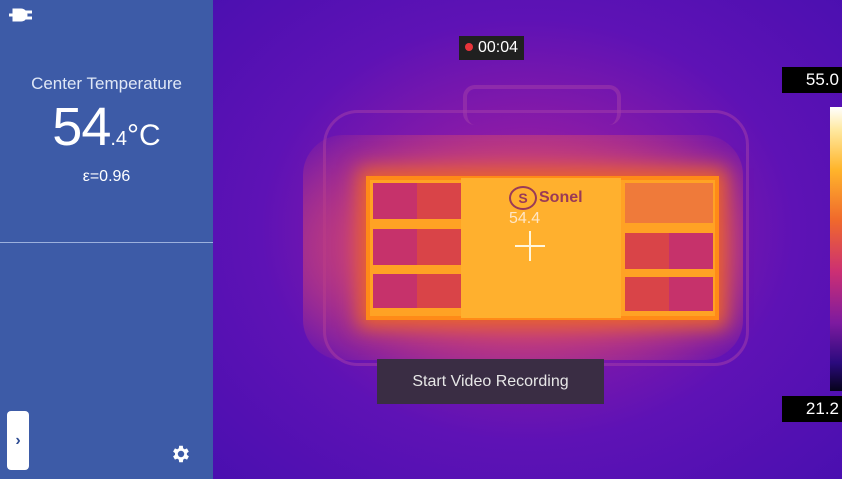  Describe the element at coordinates (81, 127) in the screenshot. I see `temp-integer: 54` at that location.